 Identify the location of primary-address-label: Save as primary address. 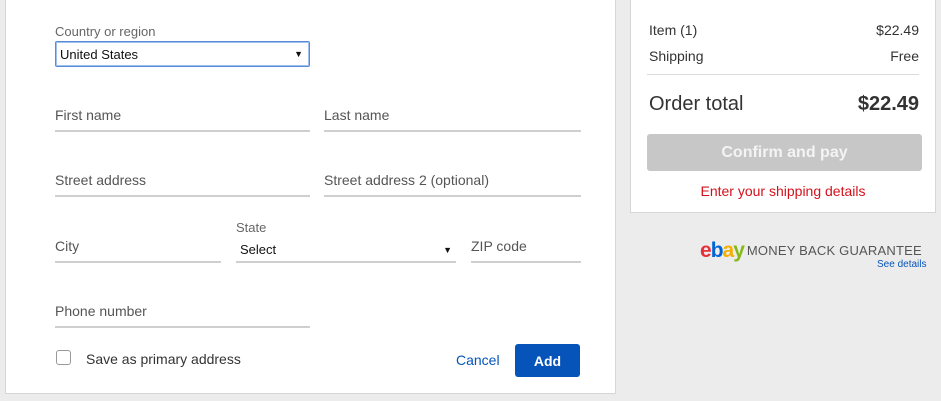
(163, 359).